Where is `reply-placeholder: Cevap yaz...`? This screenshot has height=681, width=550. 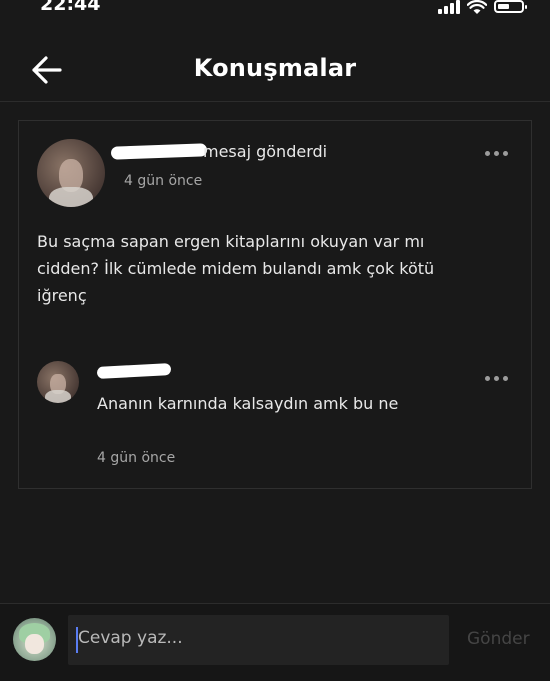 reply-placeholder: Cevap yaz... is located at coordinates (130, 638).